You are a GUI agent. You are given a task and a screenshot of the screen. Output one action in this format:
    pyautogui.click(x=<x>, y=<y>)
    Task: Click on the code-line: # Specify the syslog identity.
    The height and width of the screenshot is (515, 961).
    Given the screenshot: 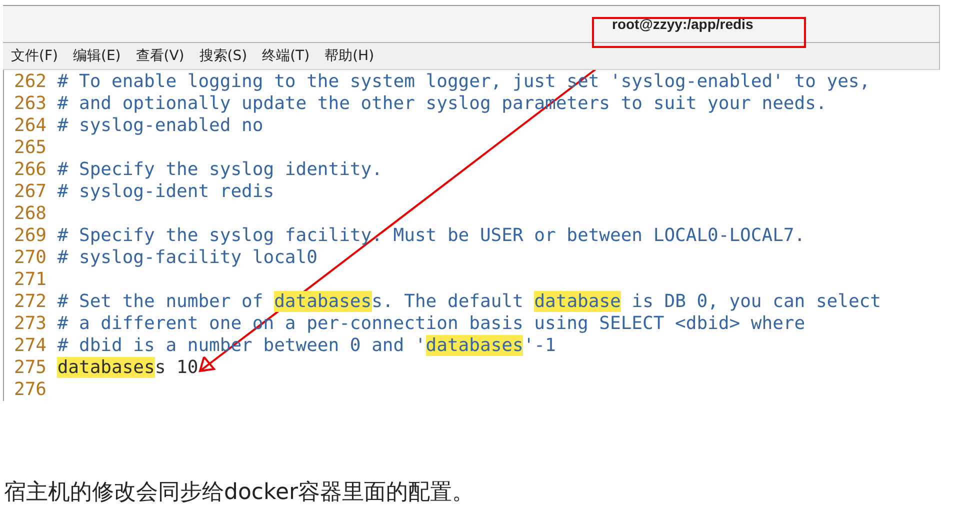 What is the action you would take?
    pyautogui.click(x=219, y=170)
    